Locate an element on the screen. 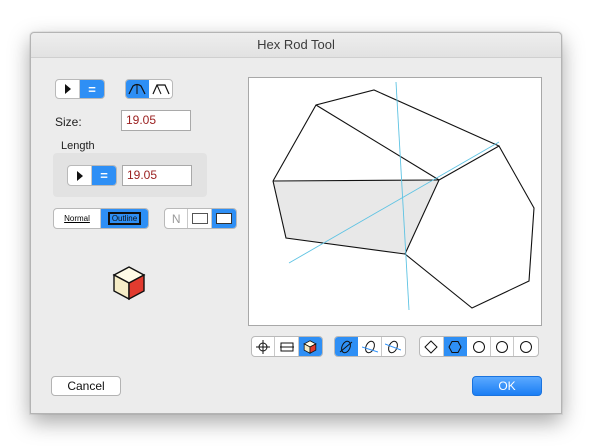  size-field: 19.05 is located at coordinates (156, 120).